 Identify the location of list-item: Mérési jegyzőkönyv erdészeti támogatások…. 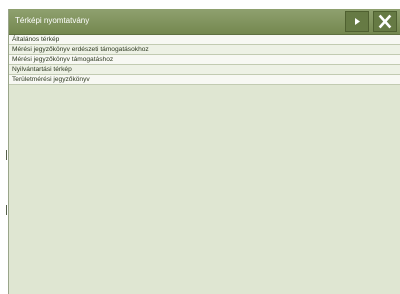
(204, 50).